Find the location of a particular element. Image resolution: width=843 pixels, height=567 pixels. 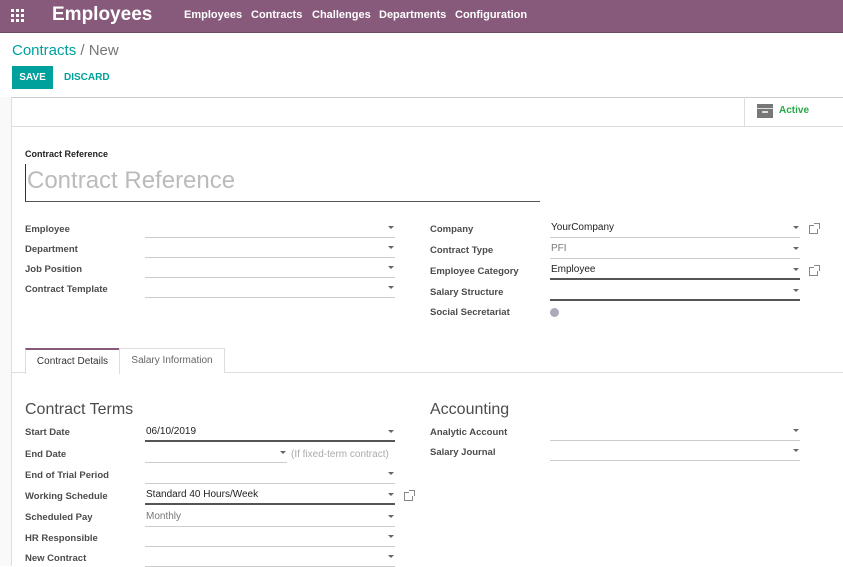

salary-structure-field is located at coordinates (675, 292).